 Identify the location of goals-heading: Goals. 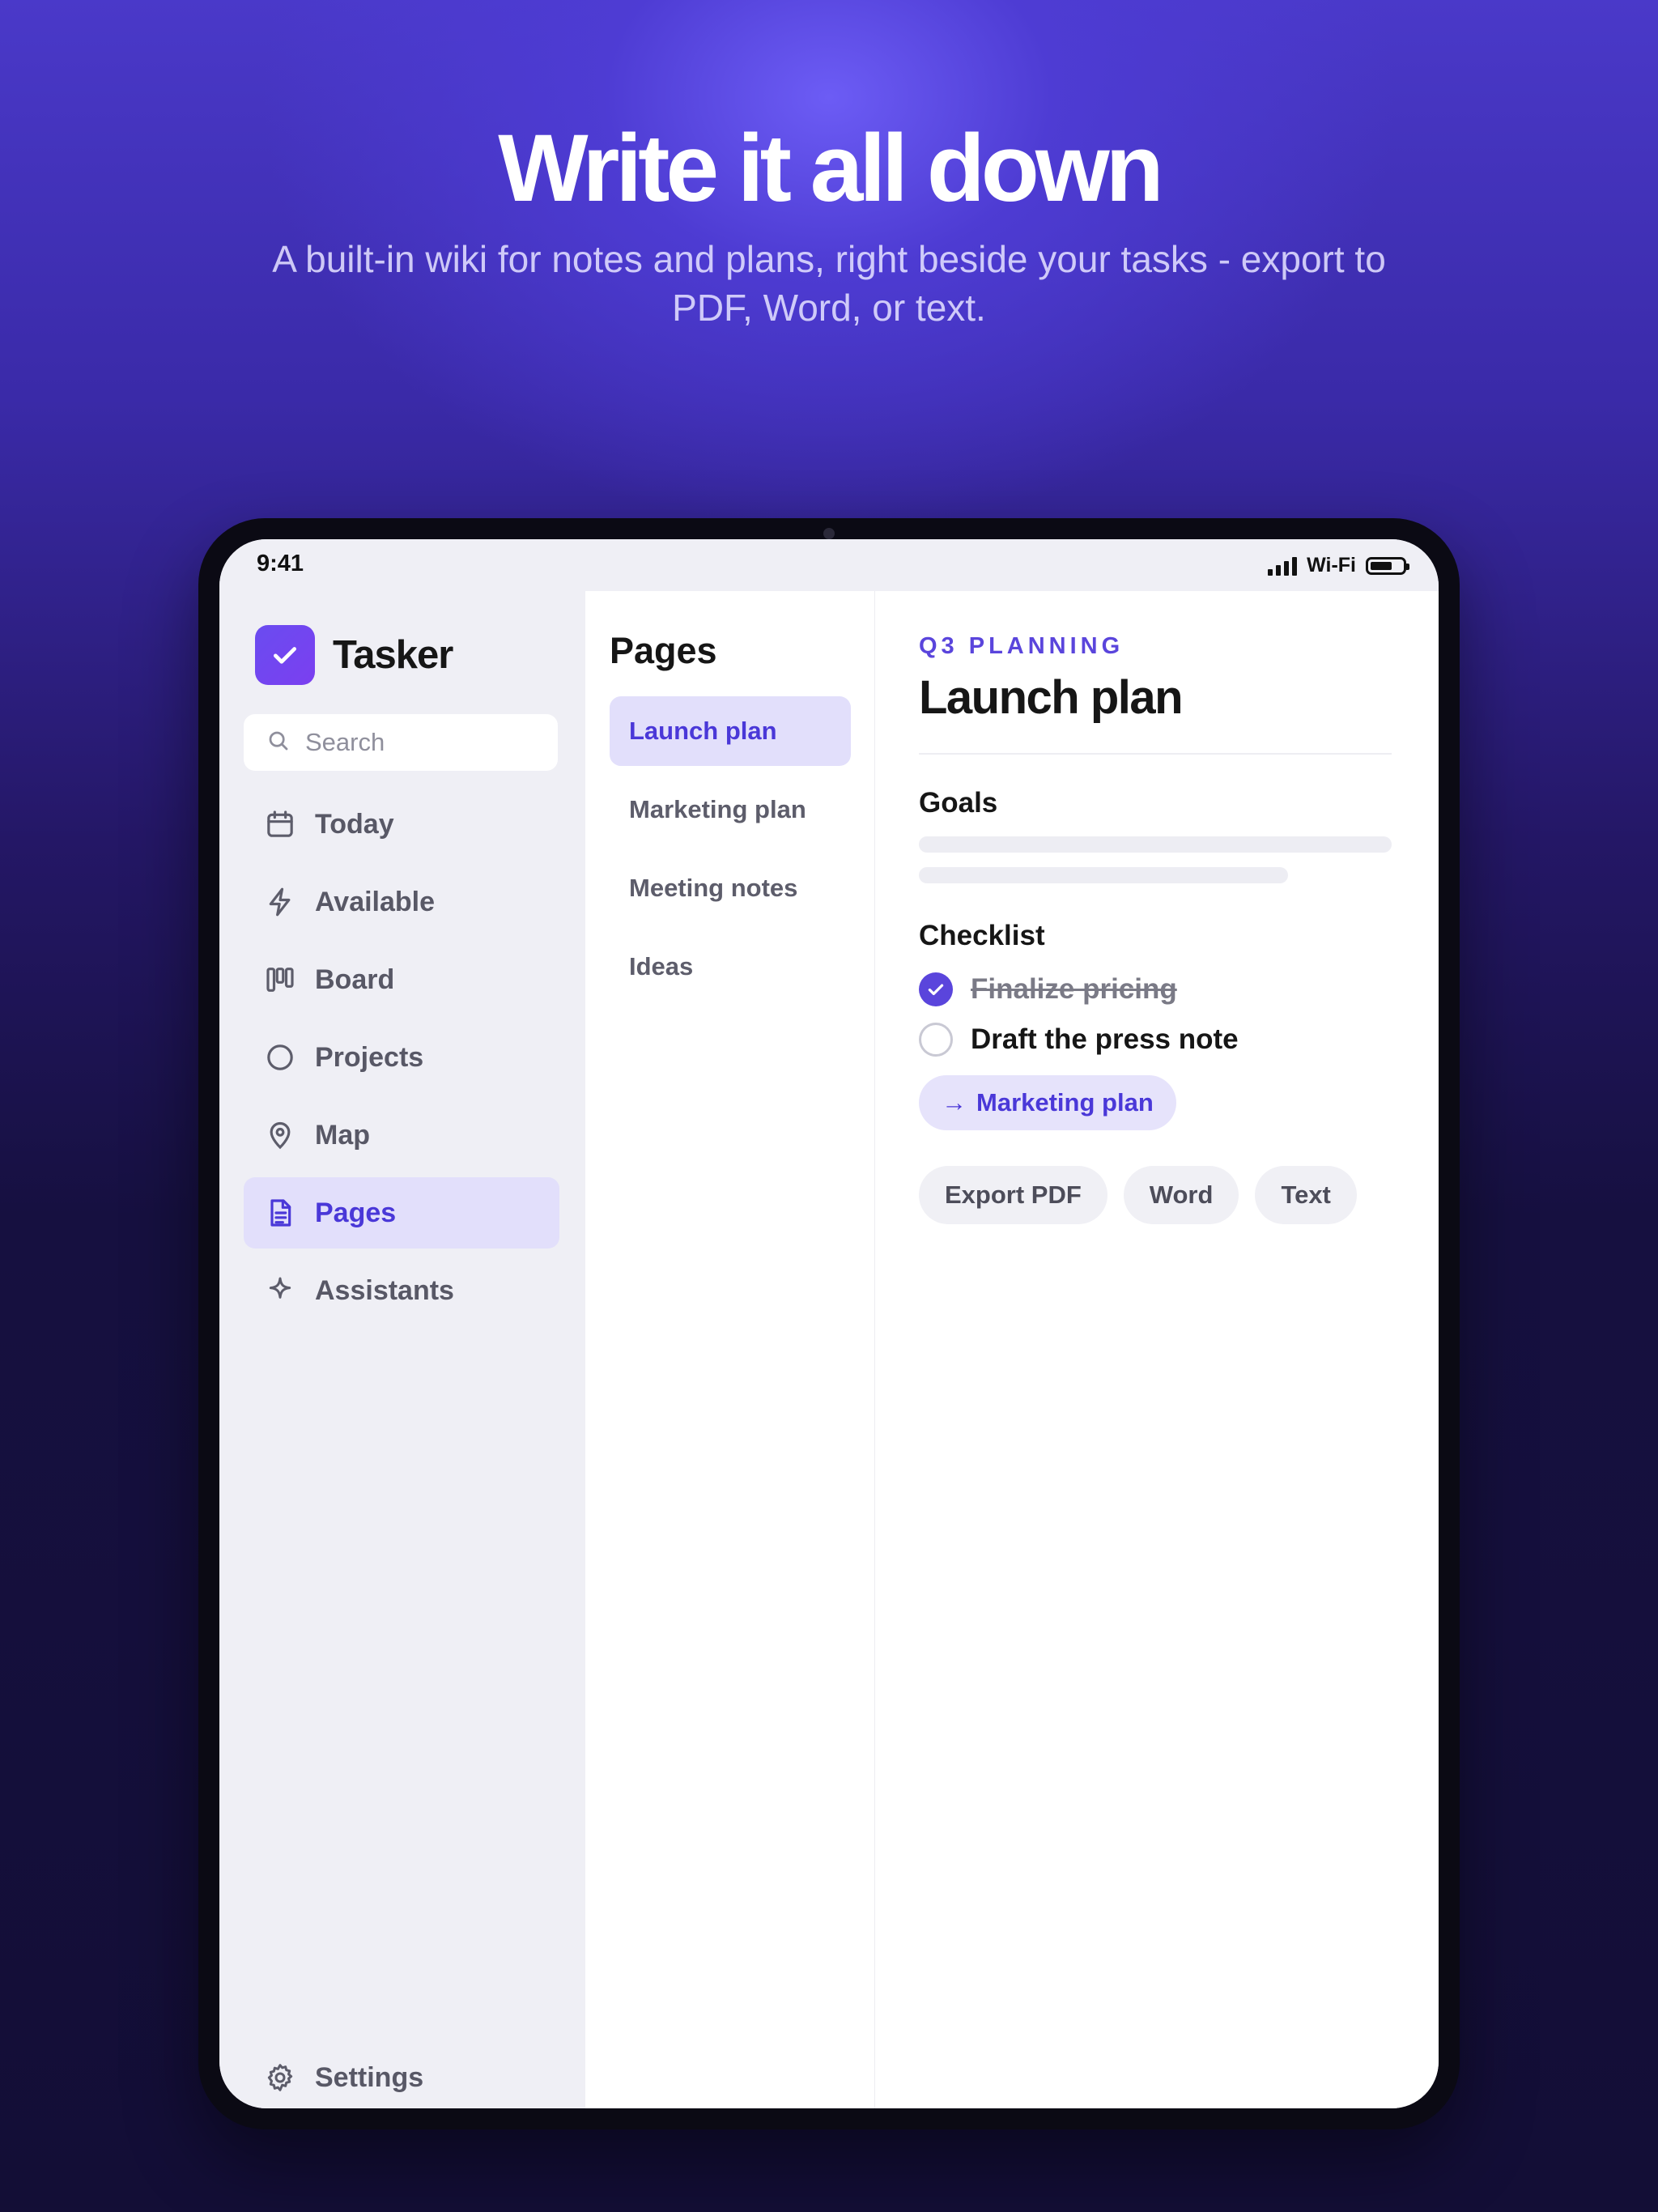
(958, 803).